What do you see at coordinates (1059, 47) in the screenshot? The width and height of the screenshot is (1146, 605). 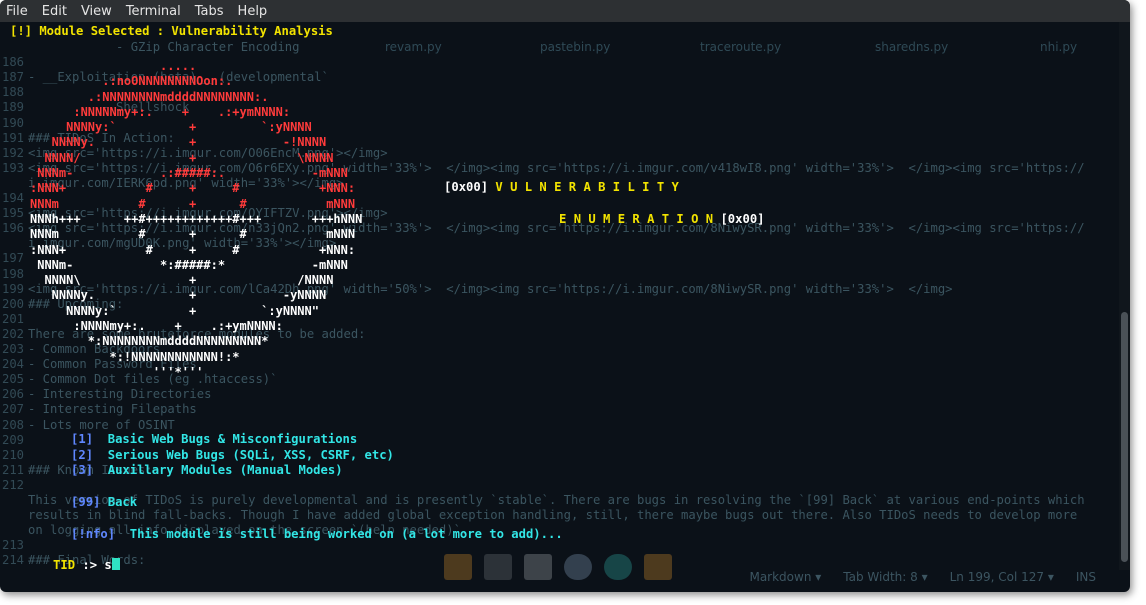 I see `background-tab: nhi.py` at bounding box center [1059, 47].